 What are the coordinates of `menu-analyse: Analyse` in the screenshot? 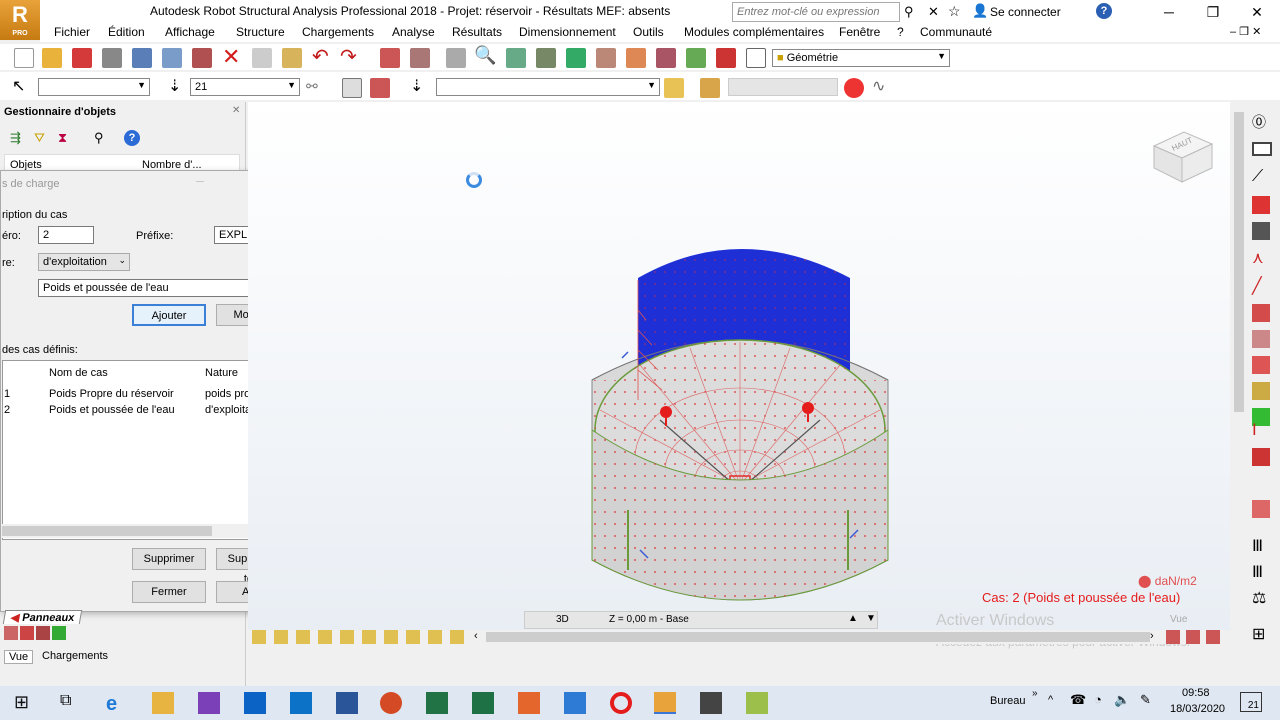 It's located at (413, 32).